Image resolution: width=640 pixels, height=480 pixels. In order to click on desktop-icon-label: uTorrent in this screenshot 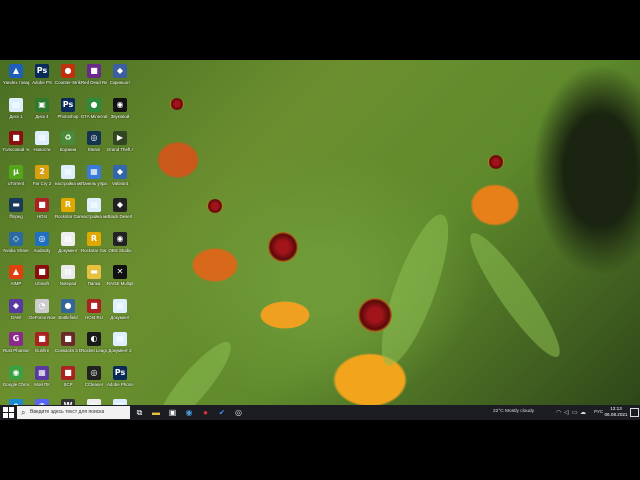, I will do `click(16, 183)`.